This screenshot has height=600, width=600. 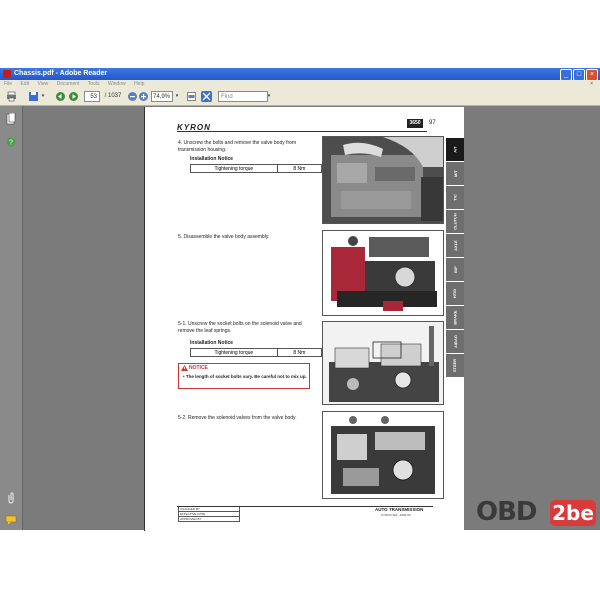 What do you see at coordinates (383, 273) in the screenshot?
I see `valve-body-assembly-photo` at bounding box center [383, 273].